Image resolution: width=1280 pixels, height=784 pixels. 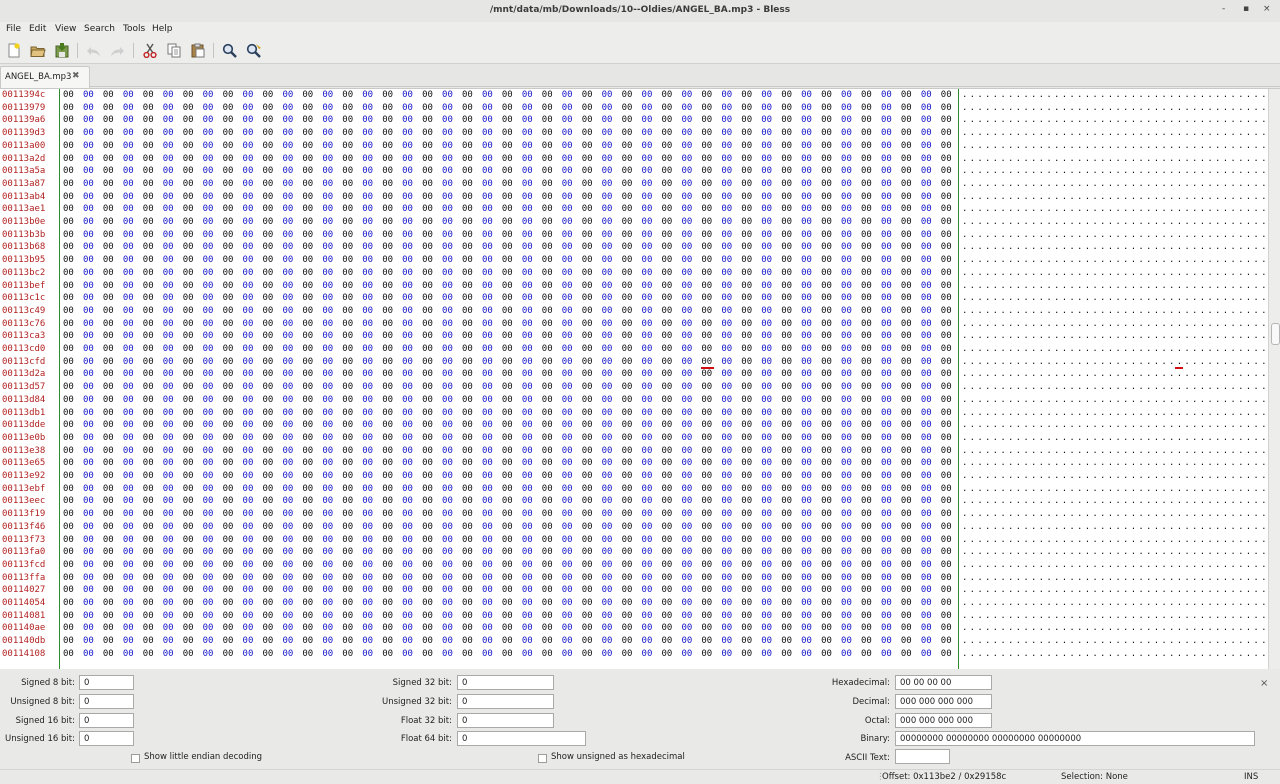 What do you see at coordinates (229, 50) in the screenshot?
I see `find-icon` at bounding box center [229, 50].